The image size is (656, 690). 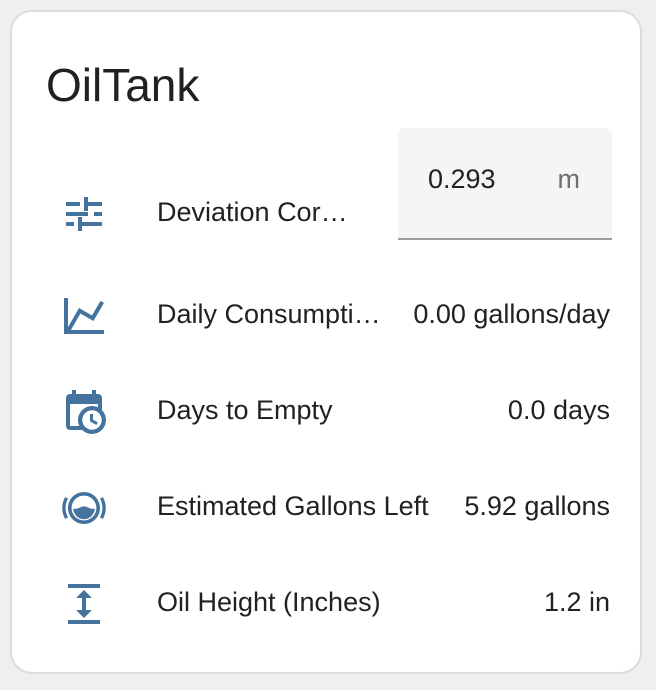 What do you see at coordinates (293, 506) in the screenshot?
I see `estimated-gallons-left-label: Estimated Gallons Left` at bounding box center [293, 506].